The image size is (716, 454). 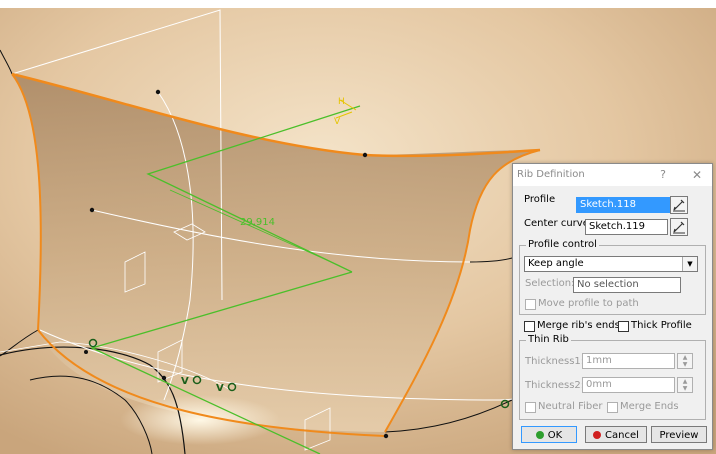 I want to click on cancel-button: Cancel, so click(x=616, y=434).